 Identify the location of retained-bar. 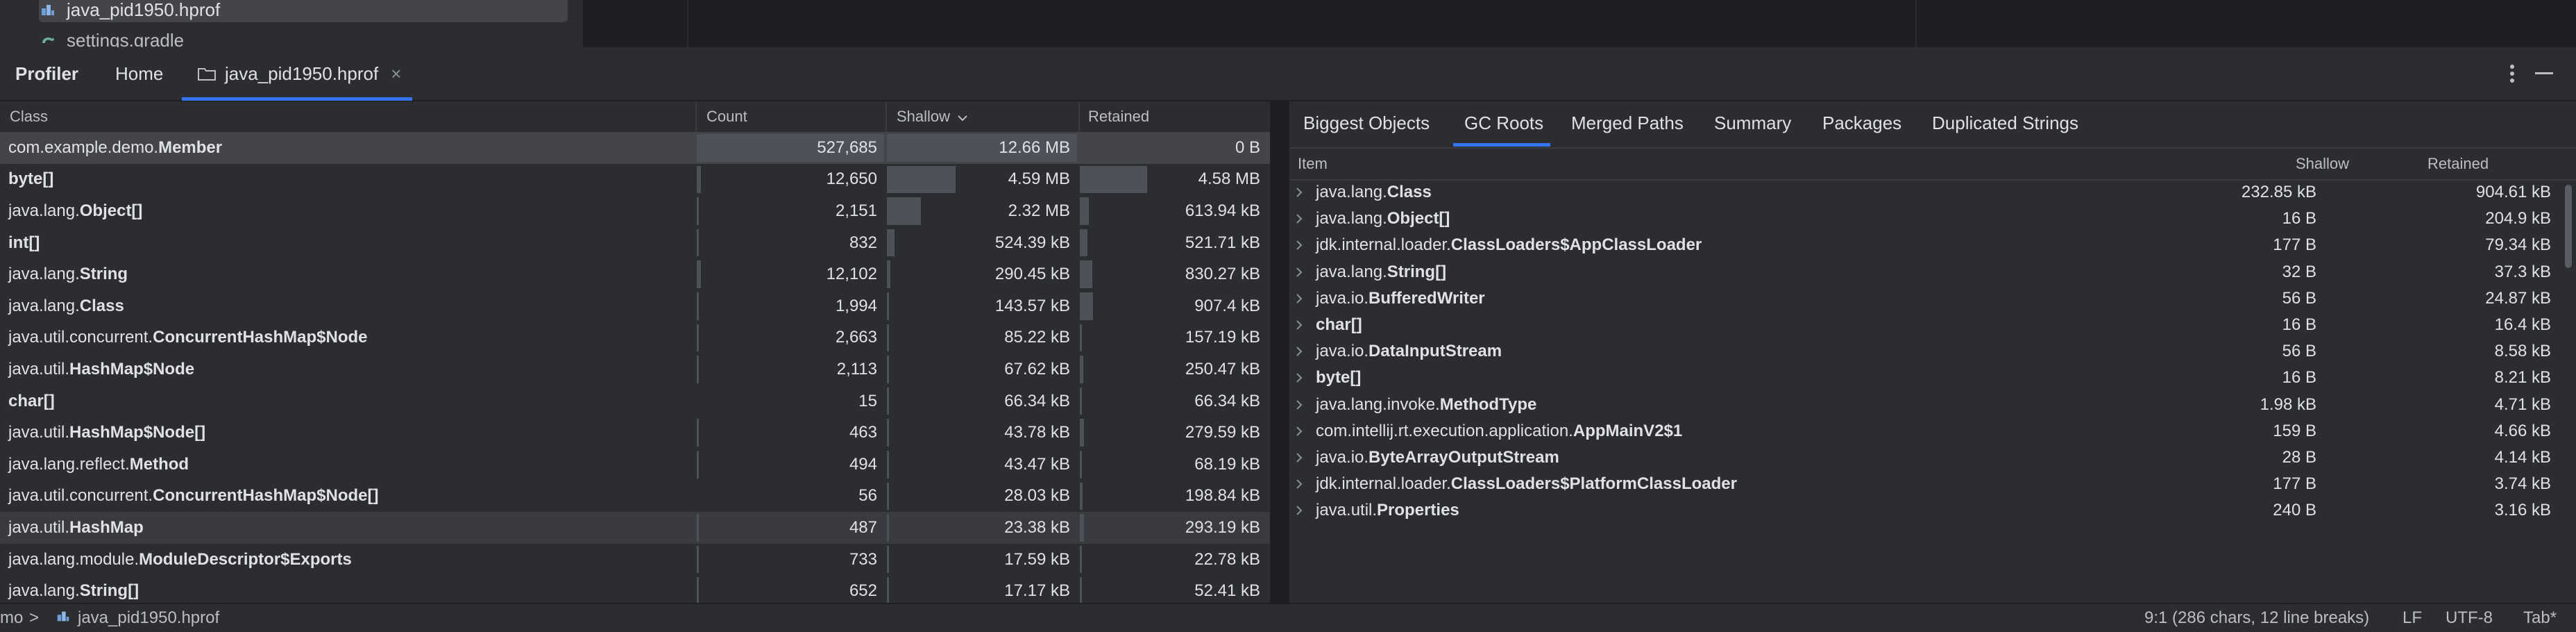
(1084, 211).